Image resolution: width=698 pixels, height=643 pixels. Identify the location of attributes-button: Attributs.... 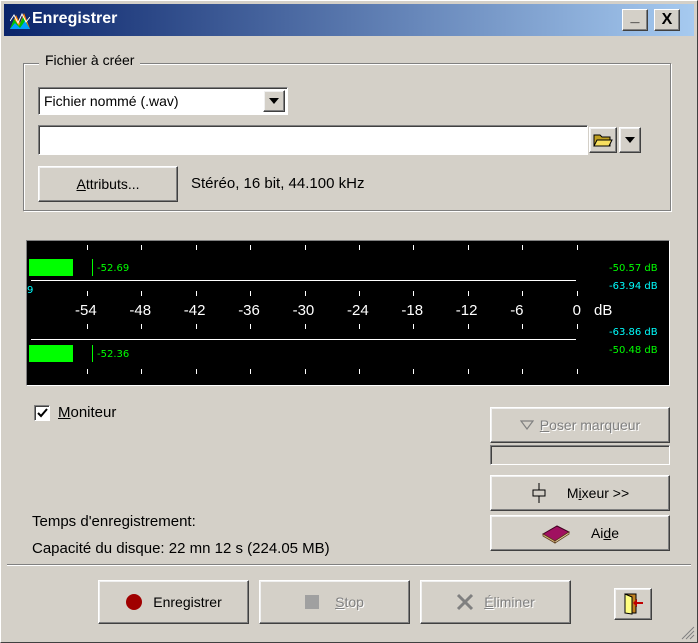
(108, 184).